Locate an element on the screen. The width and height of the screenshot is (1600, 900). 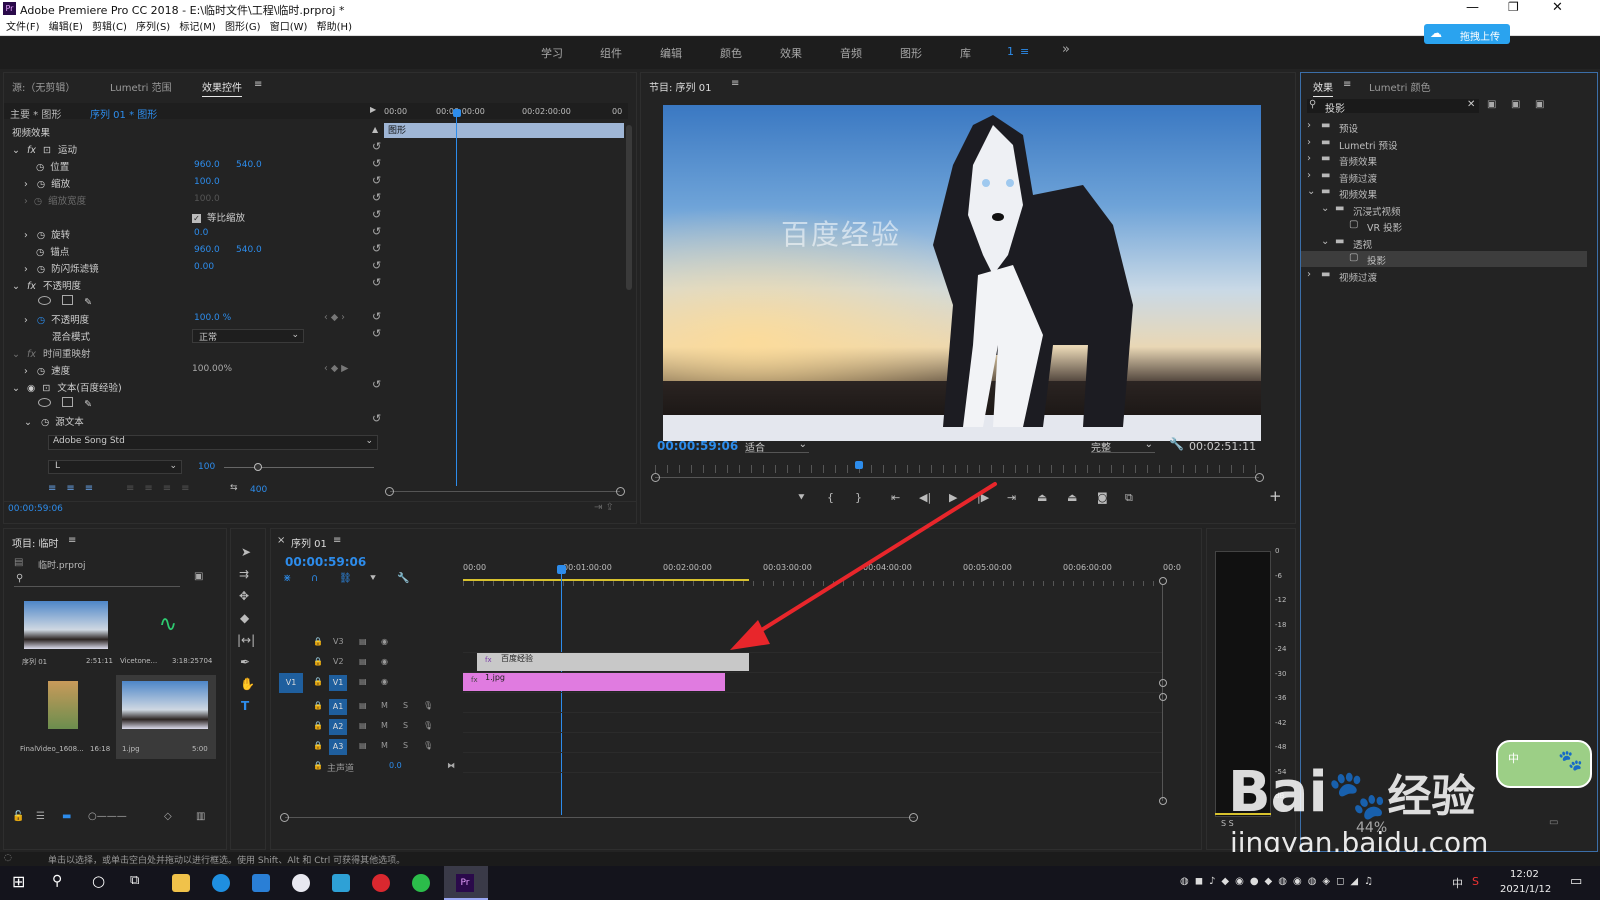
workspace-editing: 编辑 is located at coordinates (671, 53).